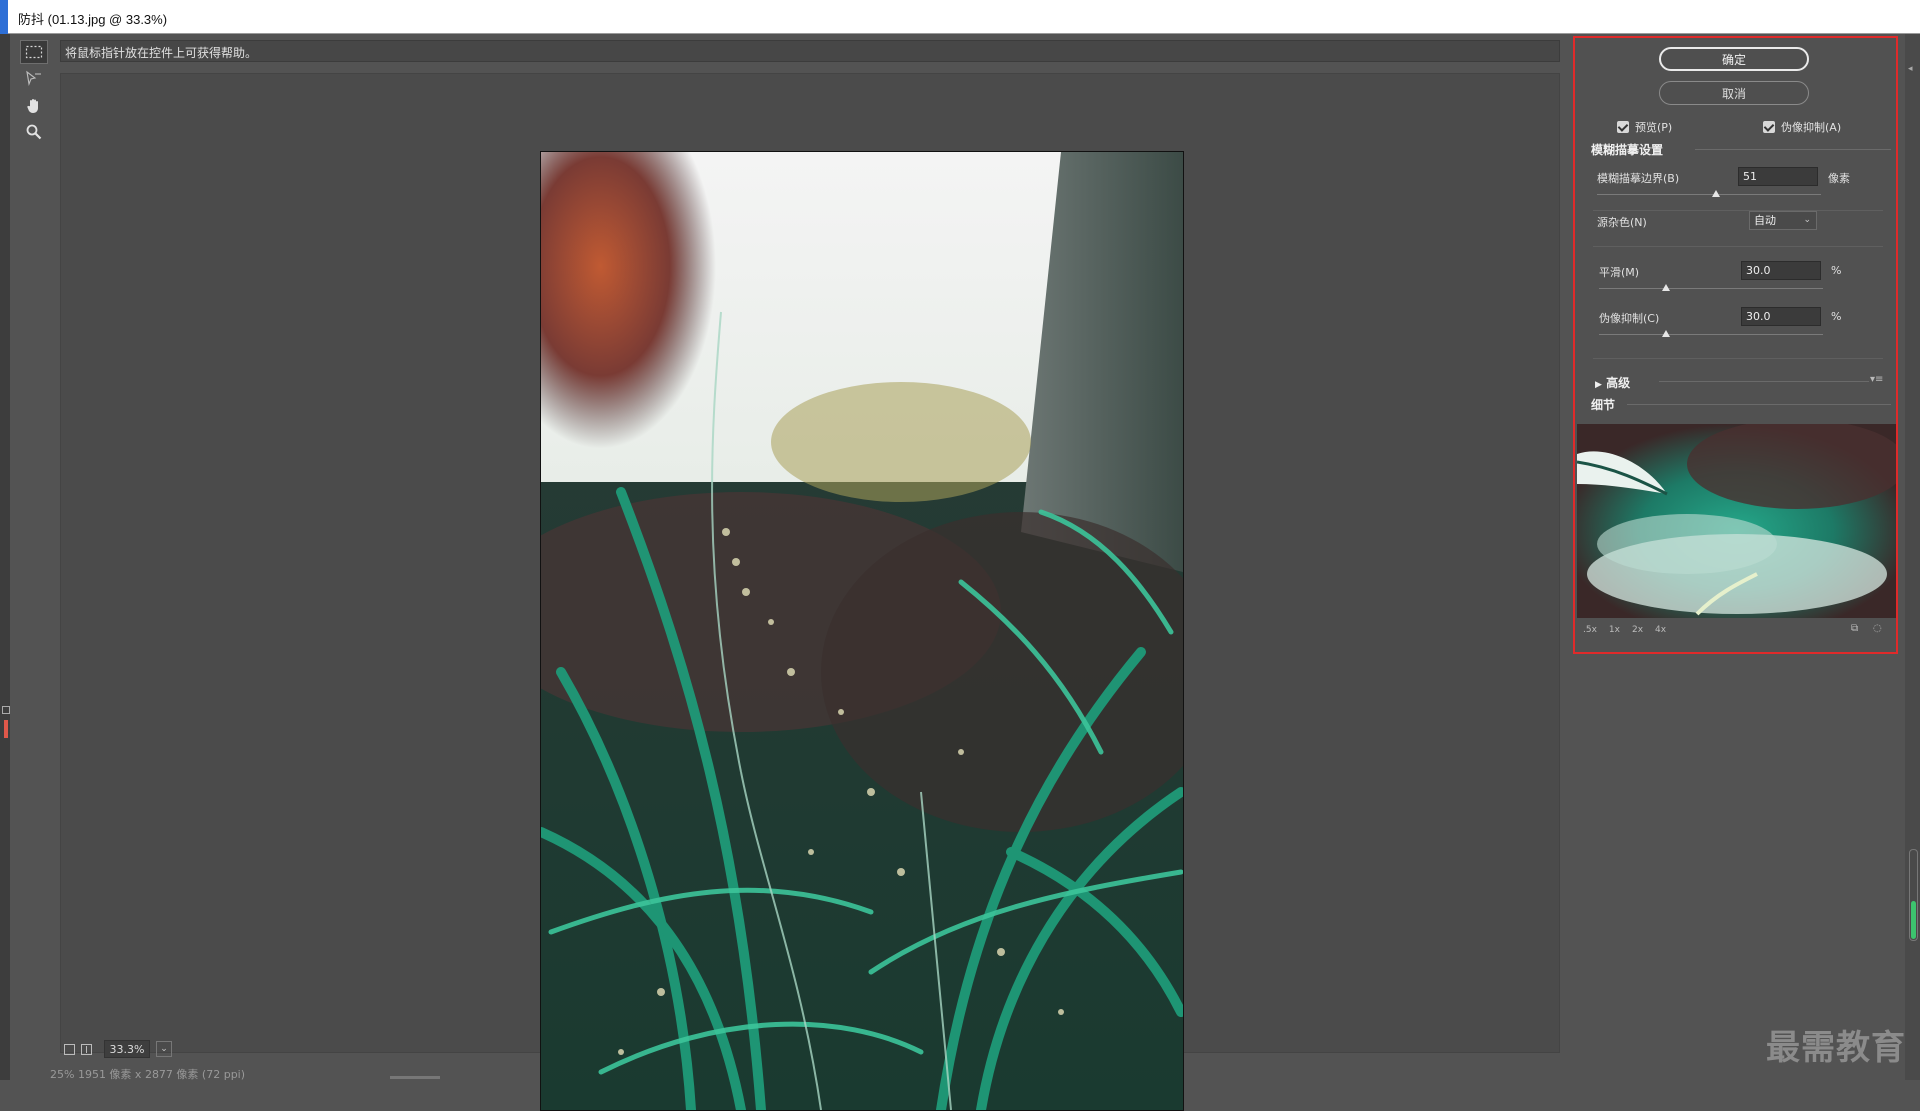 Image resolution: width=1920 pixels, height=1111 pixels. I want to click on detail-zoom-options: .5x 1x 2x 4x, so click(1624, 630).